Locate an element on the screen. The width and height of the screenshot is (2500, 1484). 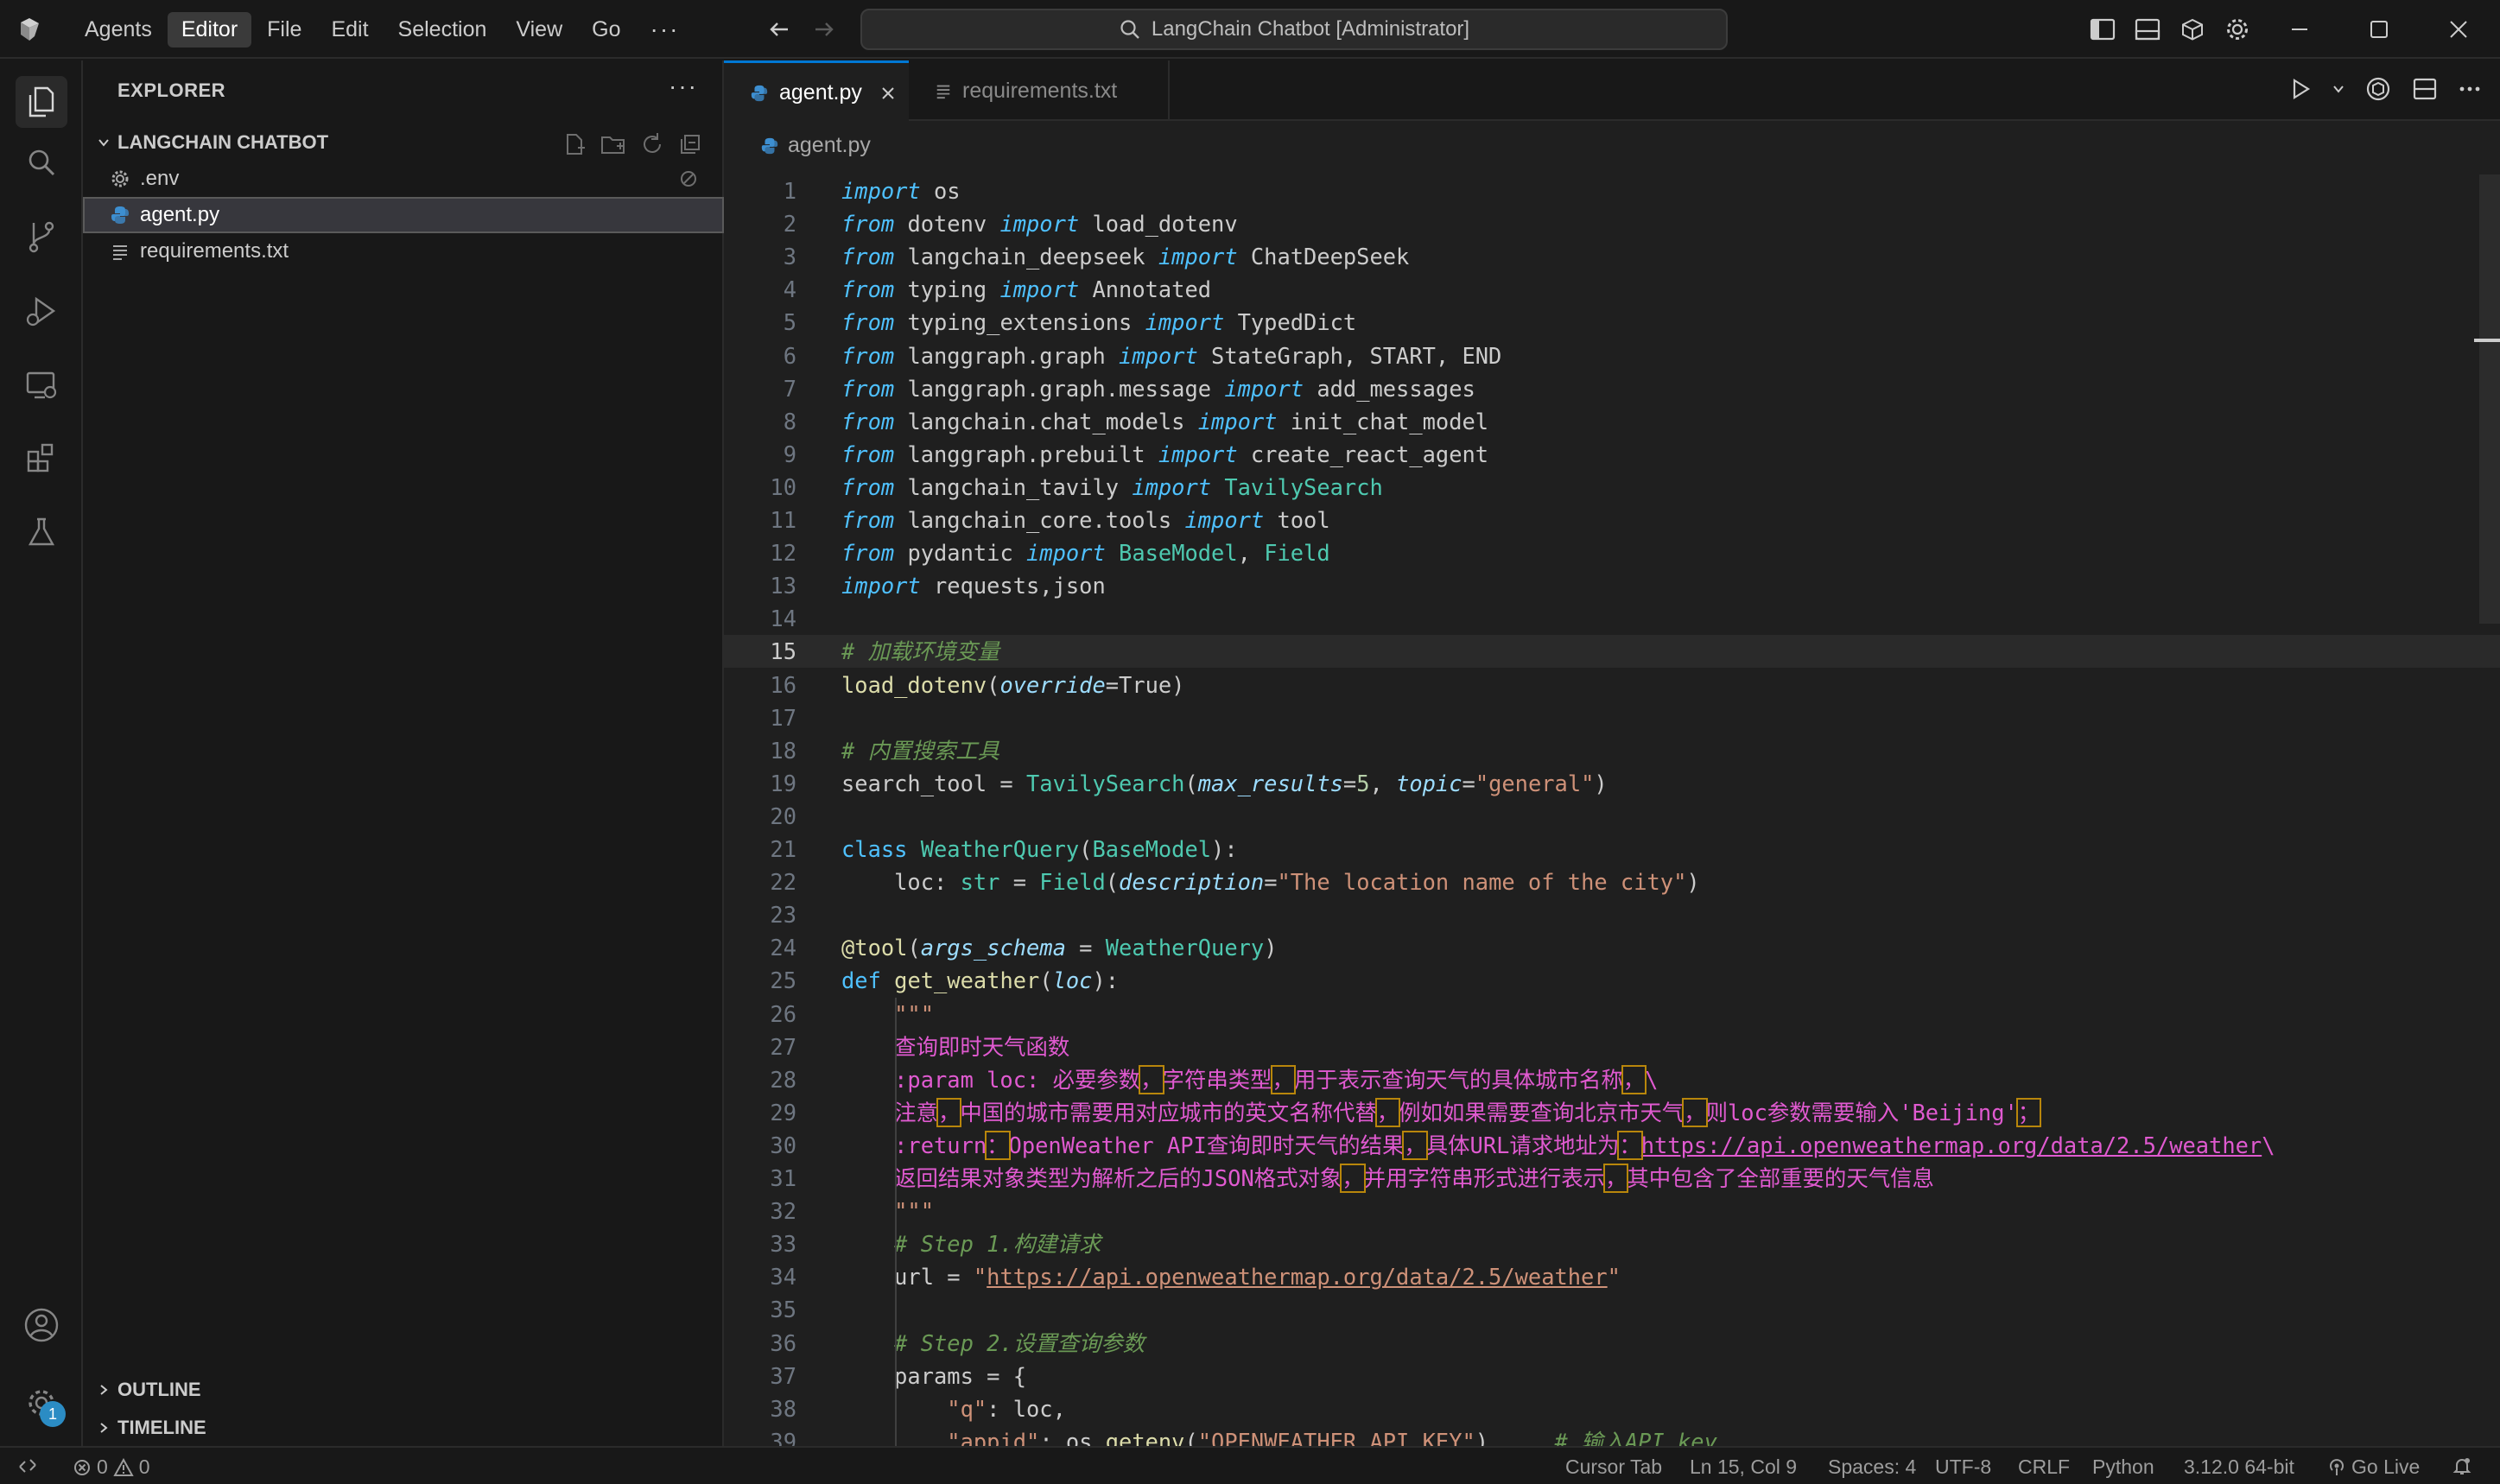
code-line: 21 class WeatherQuery(BaseModel): is located at coordinates (1612, 849).